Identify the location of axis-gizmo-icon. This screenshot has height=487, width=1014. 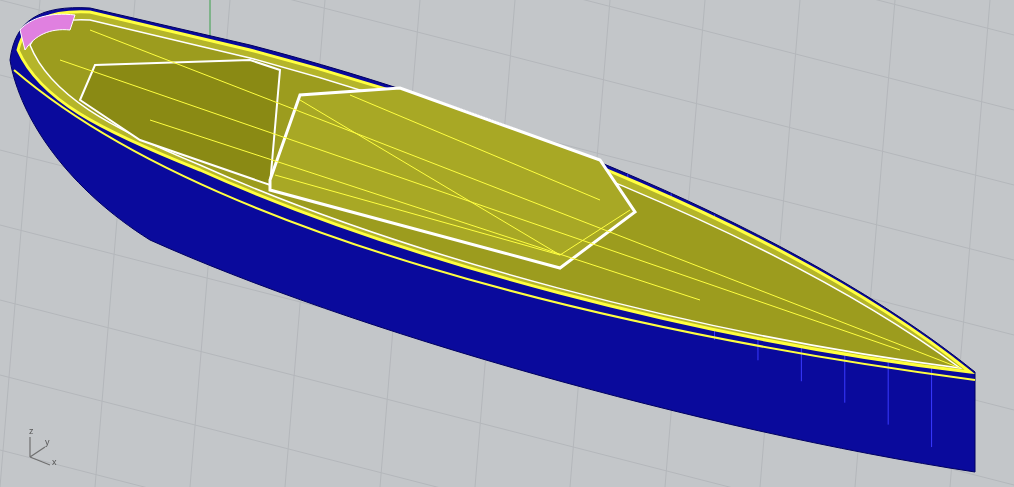
(40, 451).